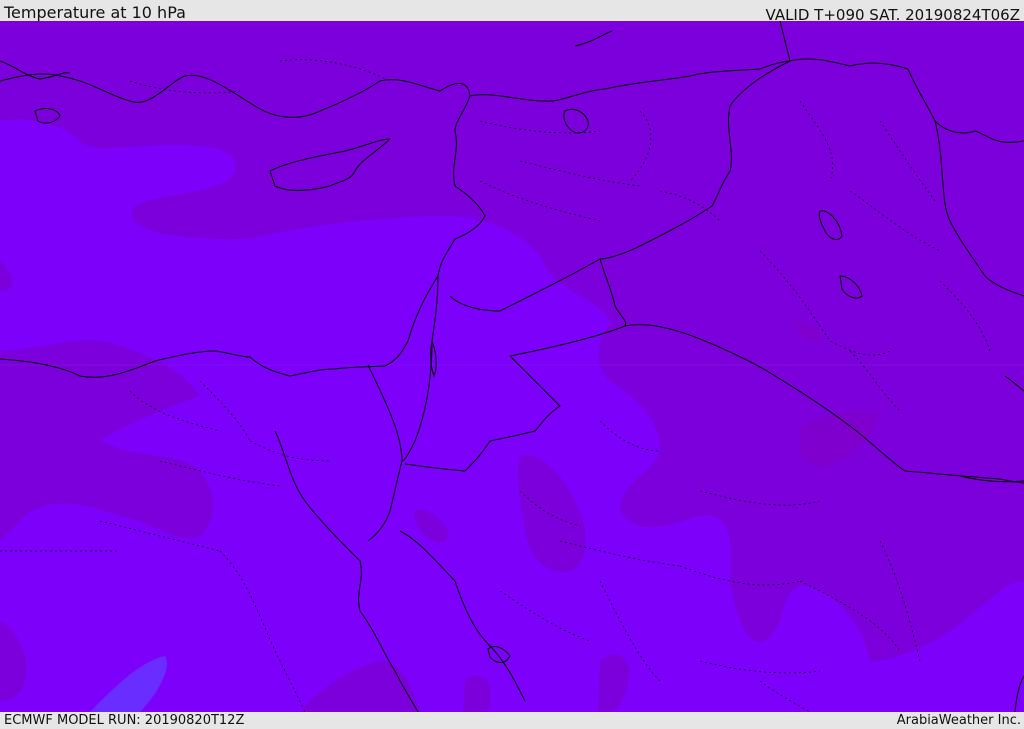 The height and width of the screenshot is (729, 1024). Describe the element at coordinates (958, 720) in the screenshot. I see `credit: ArabiaWeather Inc.` at that location.